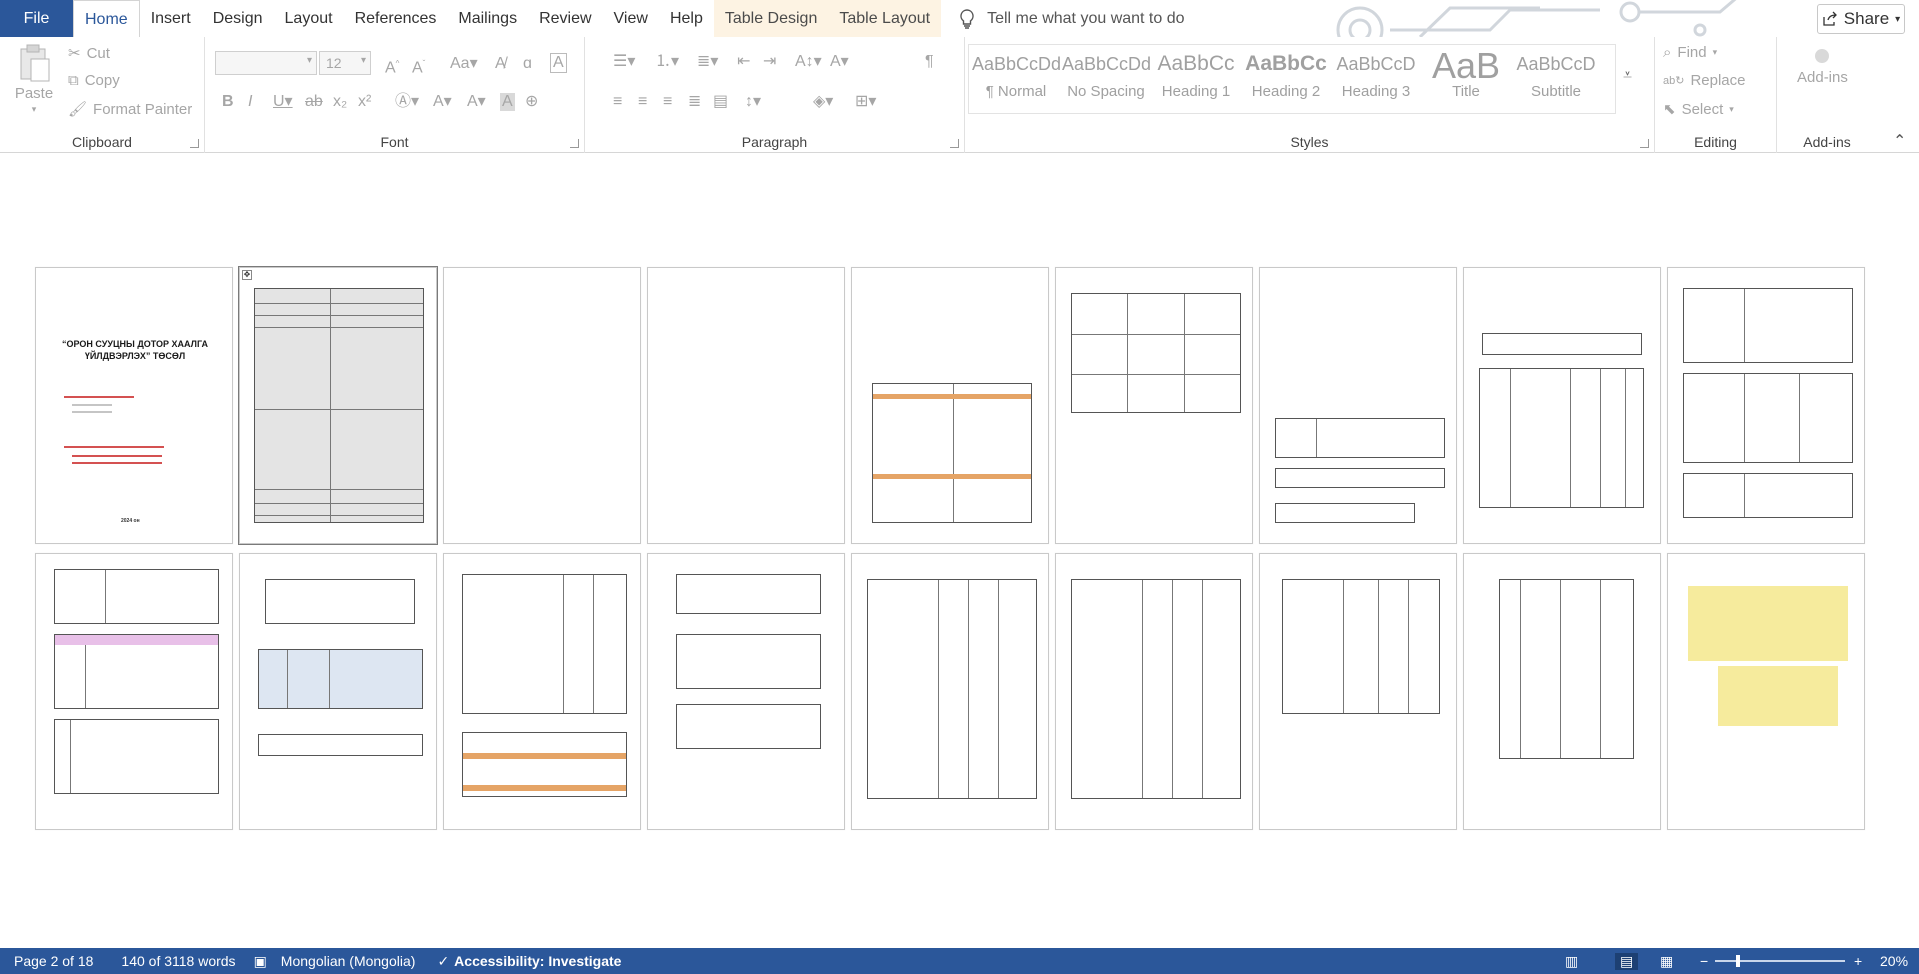 The height and width of the screenshot is (974, 1919). What do you see at coordinates (348, 961) in the screenshot?
I see `language-indicator: Mongolian (Mongolia)` at bounding box center [348, 961].